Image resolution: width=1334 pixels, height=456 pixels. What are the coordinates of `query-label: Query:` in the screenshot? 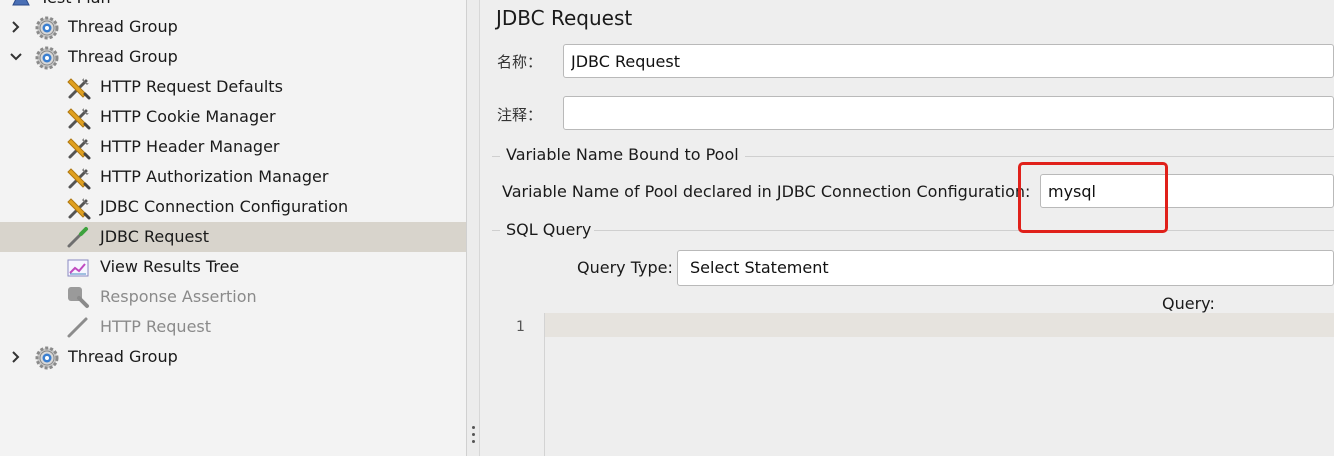 It's located at (1188, 303).